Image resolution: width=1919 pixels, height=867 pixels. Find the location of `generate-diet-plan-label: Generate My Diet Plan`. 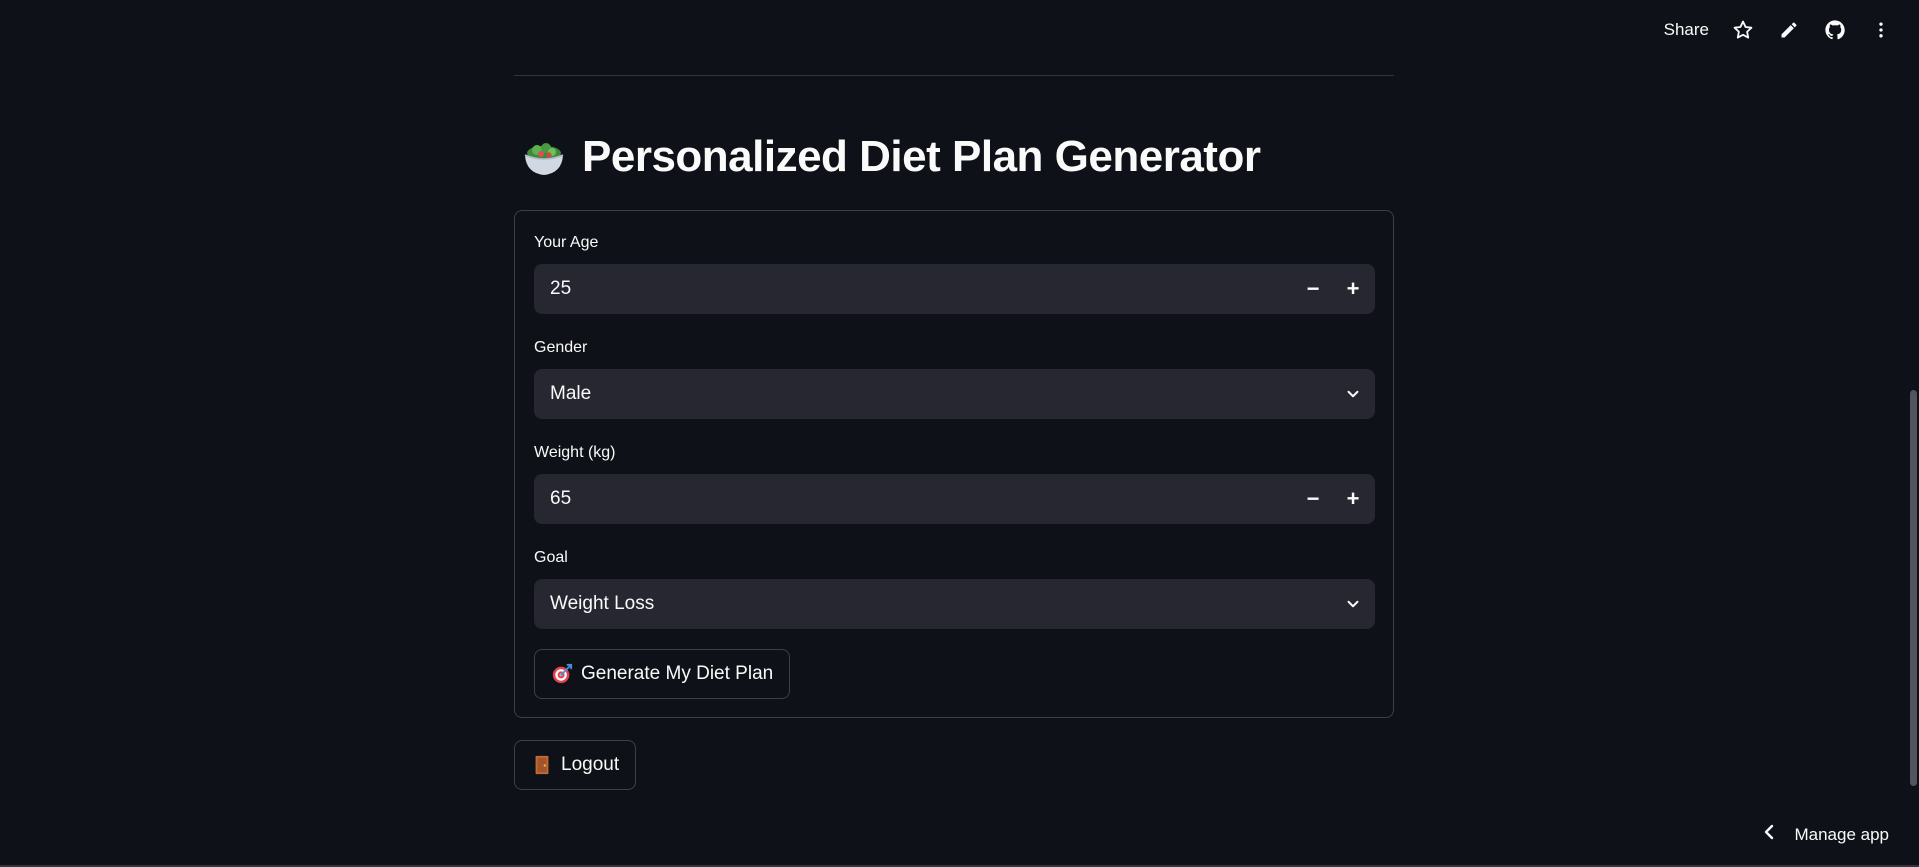

generate-diet-plan-label: Generate My Diet Plan is located at coordinates (677, 673).